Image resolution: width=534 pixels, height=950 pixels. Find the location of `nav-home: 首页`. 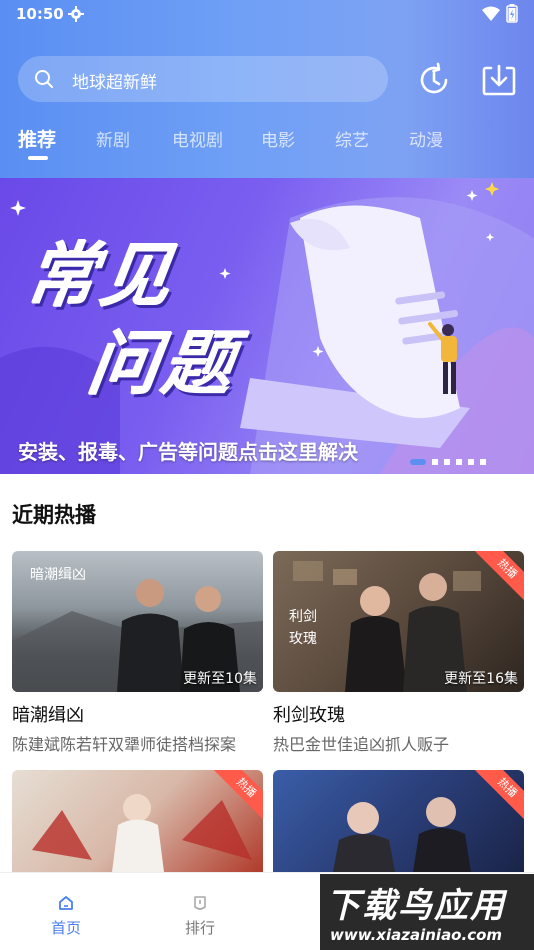

nav-home: 首页 is located at coordinates (66, 910).